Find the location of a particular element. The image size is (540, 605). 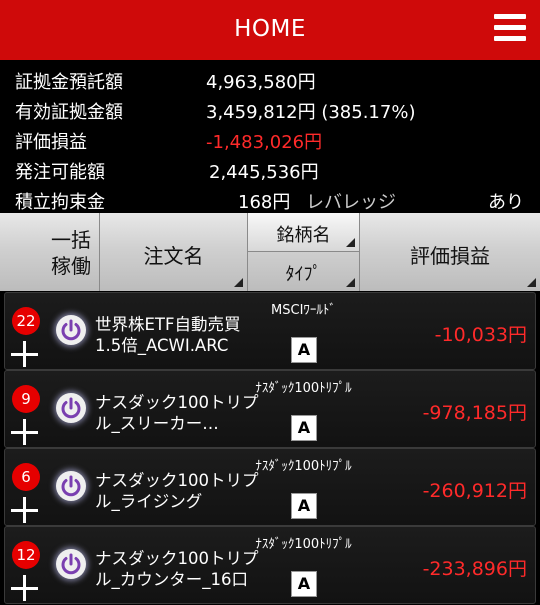

brand-column-label: 銘柄名 is located at coordinates (303, 235).